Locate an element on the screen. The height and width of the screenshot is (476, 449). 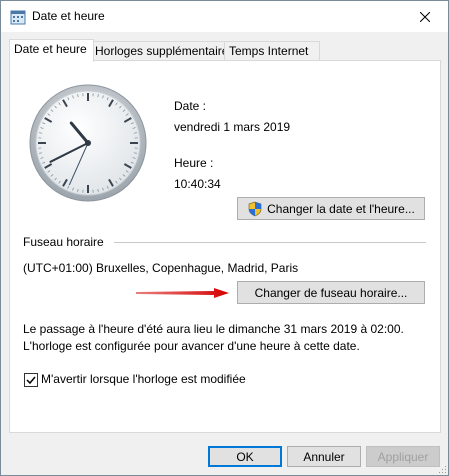
tab-date-time: Date et heure is located at coordinates (51, 50).